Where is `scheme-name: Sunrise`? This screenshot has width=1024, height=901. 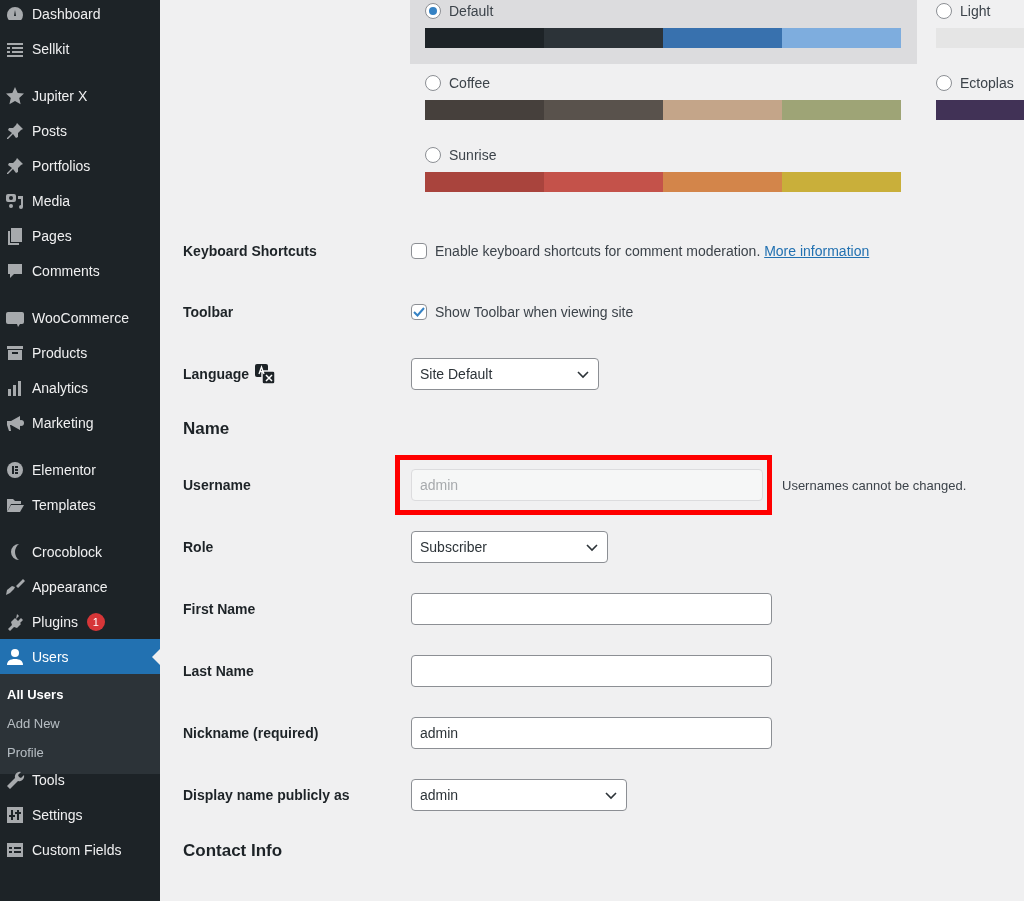
scheme-name: Sunrise is located at coordinates (473, 155).